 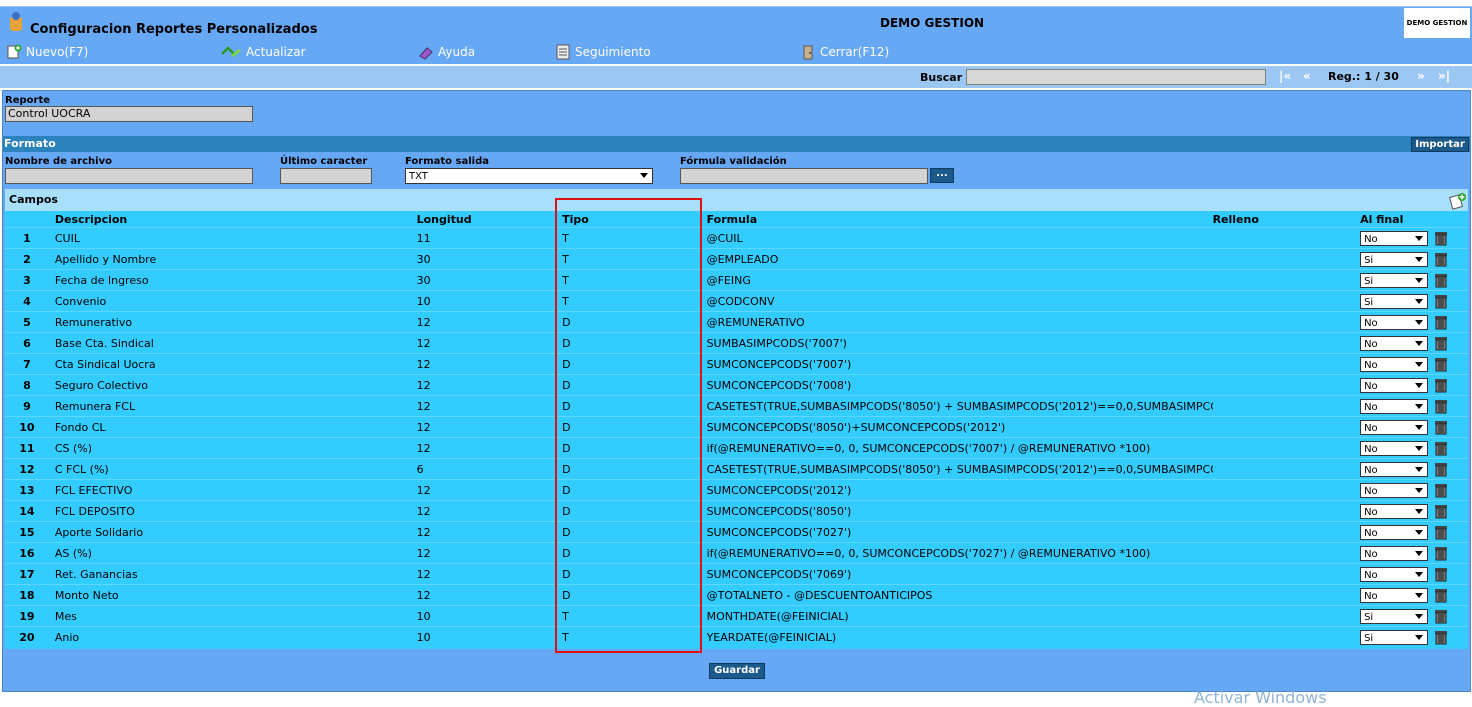 What do you see at coordinates (1116, 77) in the screenshot?
I see `search-input` at bounding box center [1116, 77].